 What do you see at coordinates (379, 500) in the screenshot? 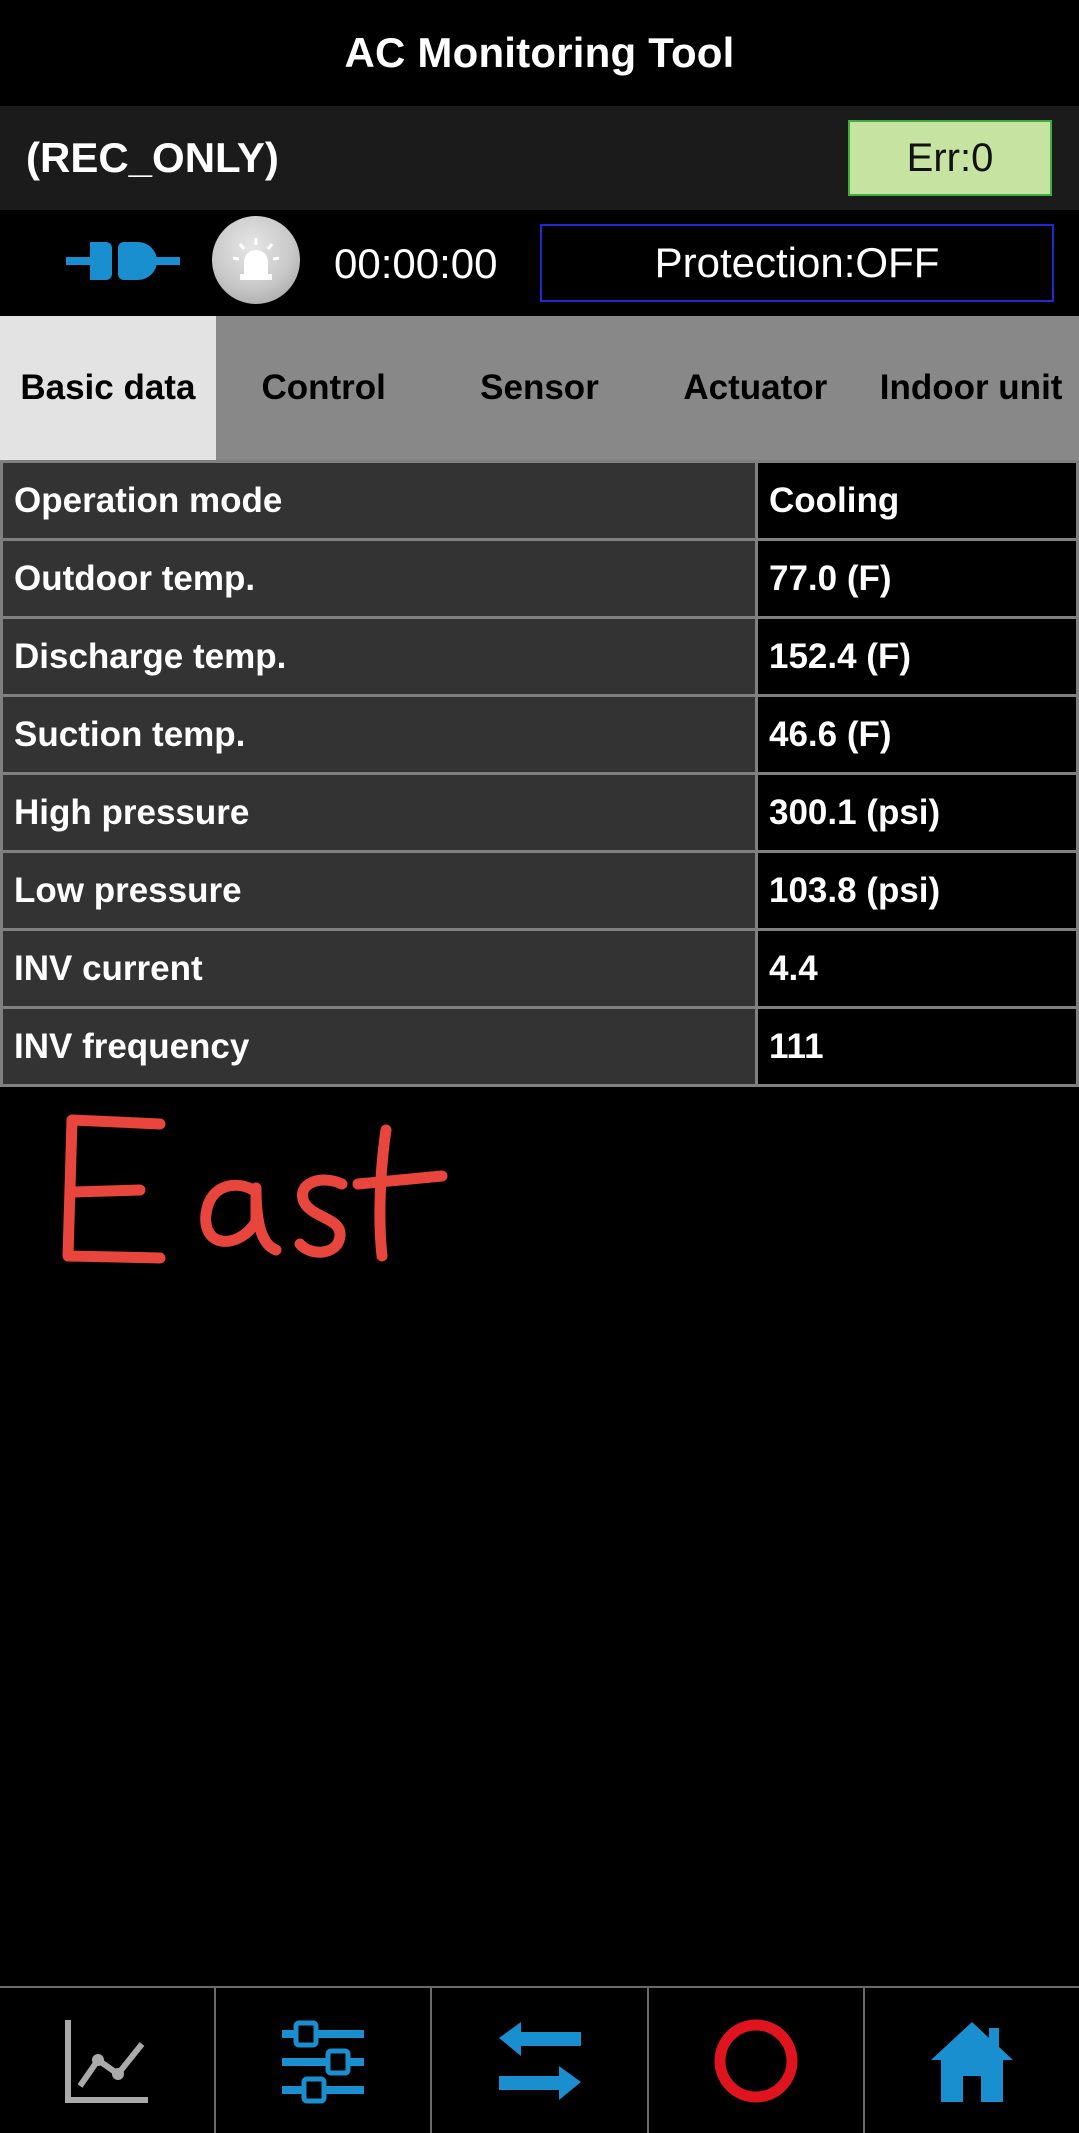
I see `row-label: Operation mode` at bounding box center [379, 500].